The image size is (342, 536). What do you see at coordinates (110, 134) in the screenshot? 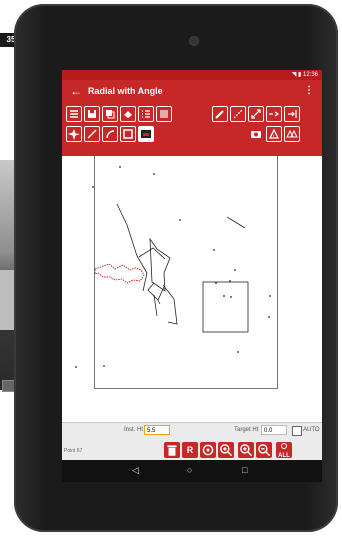
I see `arc-icon` at bounding box center [110, 134].